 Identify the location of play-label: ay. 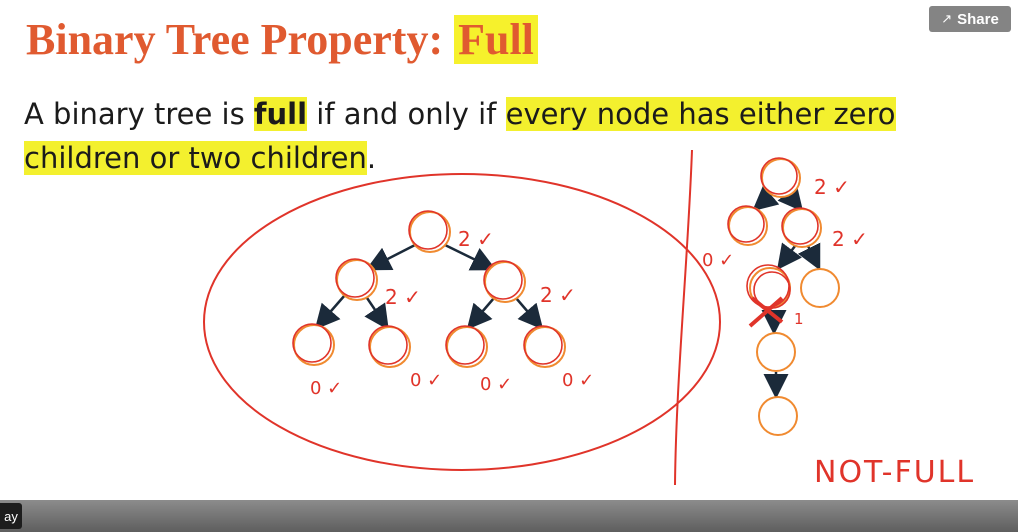
(11, 516).